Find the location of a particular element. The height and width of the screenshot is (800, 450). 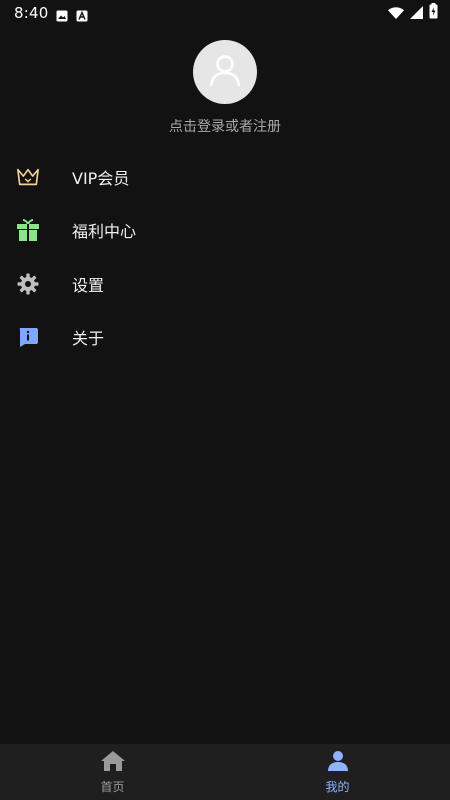

person-icon is located at coordinates (338, 763).